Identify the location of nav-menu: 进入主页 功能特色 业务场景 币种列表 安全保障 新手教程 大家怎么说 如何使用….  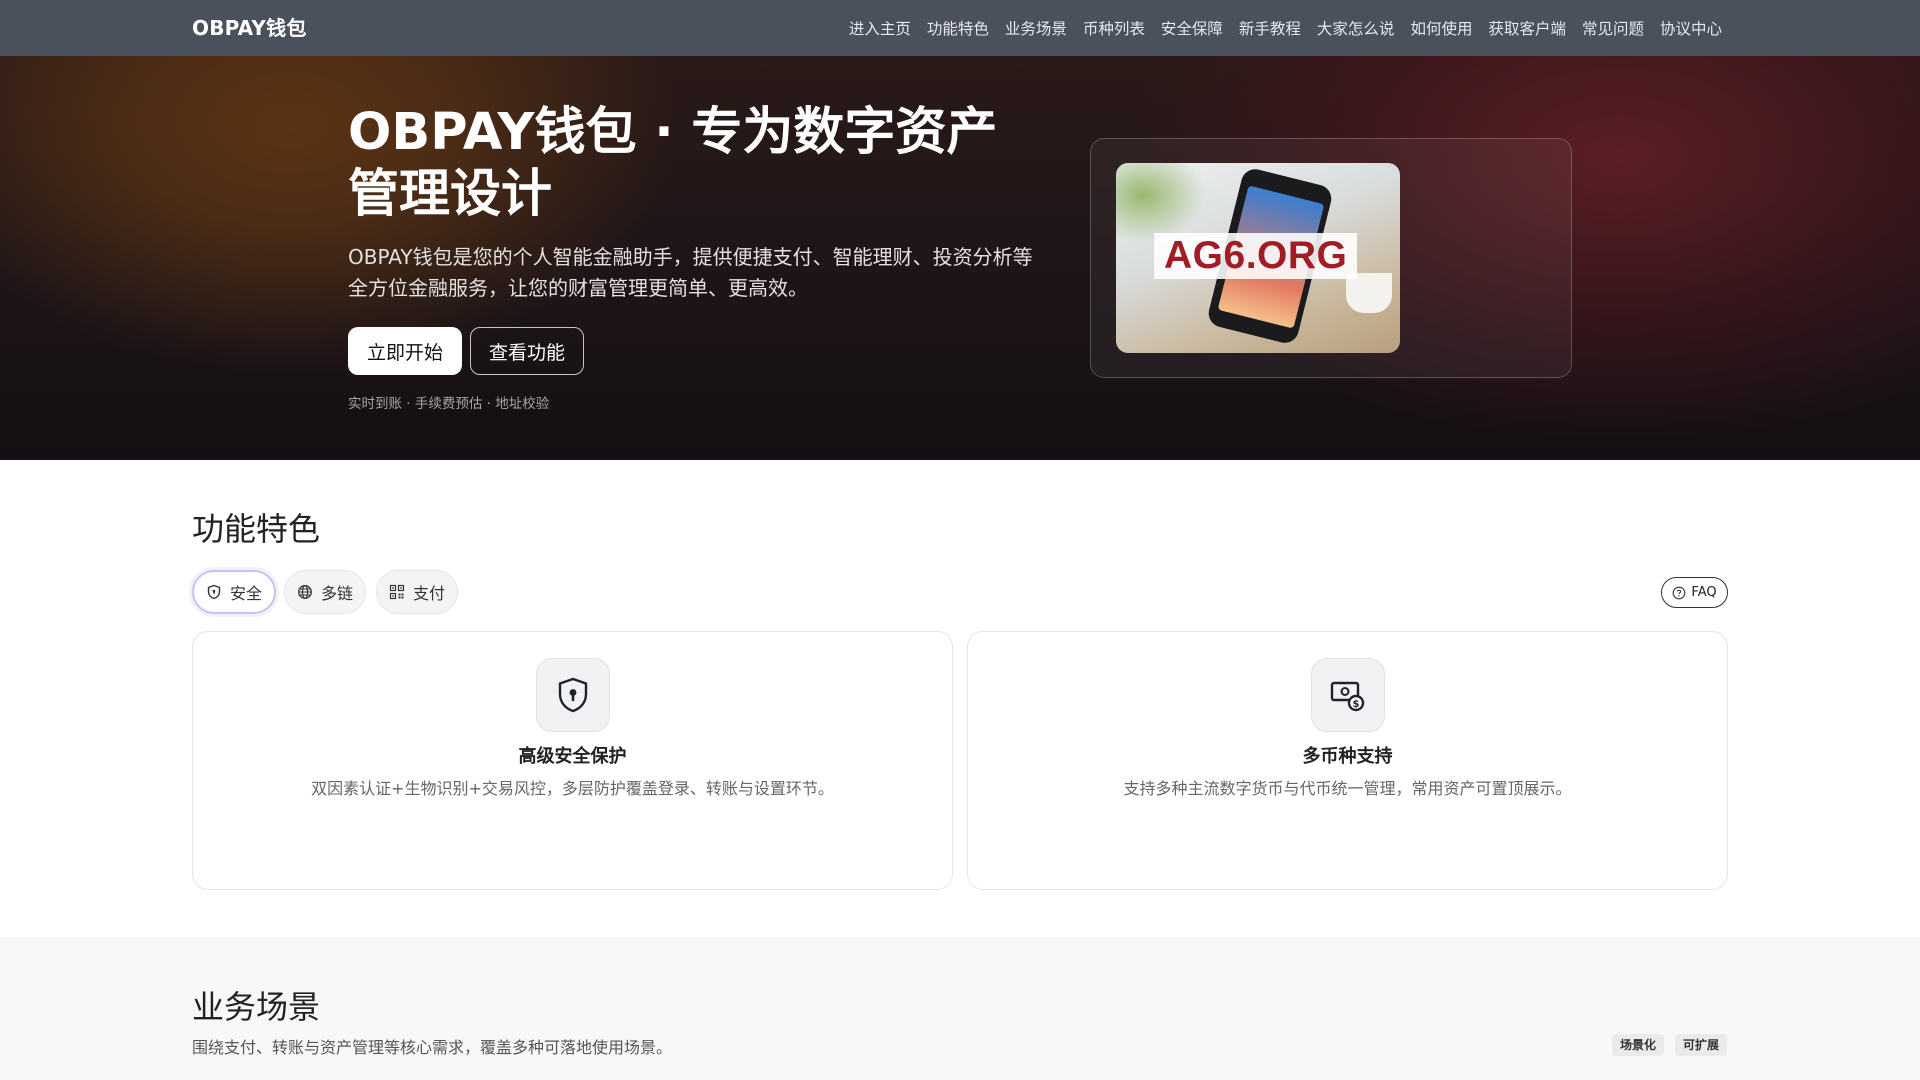
(1277, 28).